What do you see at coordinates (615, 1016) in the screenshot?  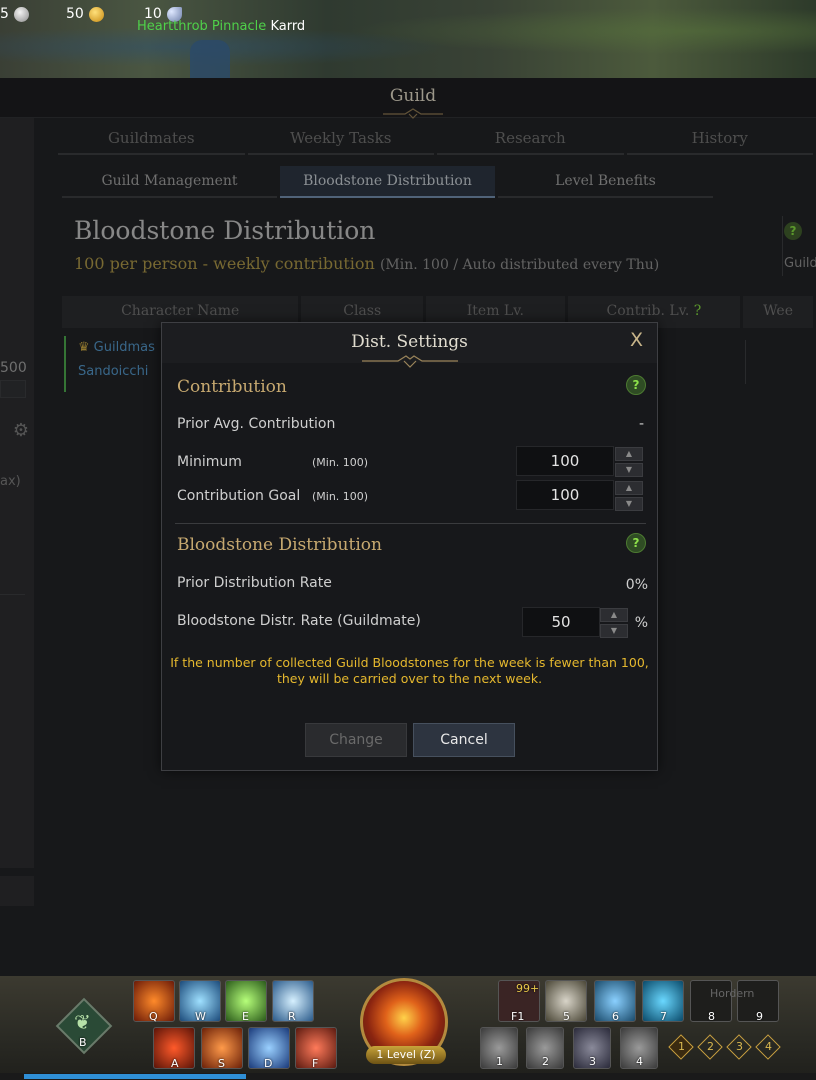 I see `item-key-6: 6` at bounding box center [615, 1016].